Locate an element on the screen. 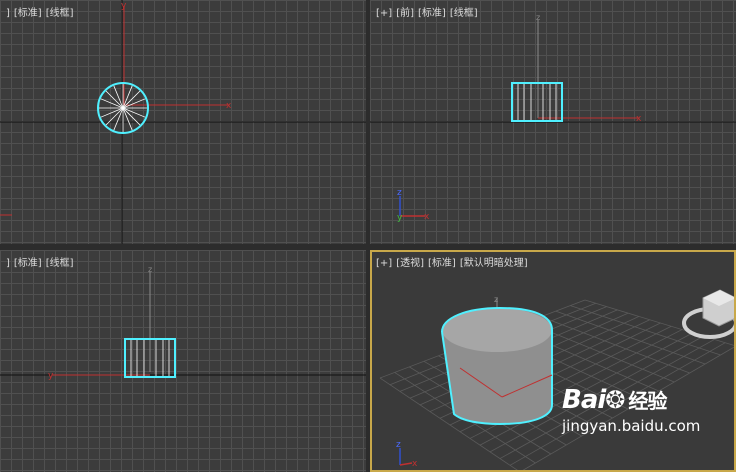  cylinder-top-view is located at coordinates (123, 108).